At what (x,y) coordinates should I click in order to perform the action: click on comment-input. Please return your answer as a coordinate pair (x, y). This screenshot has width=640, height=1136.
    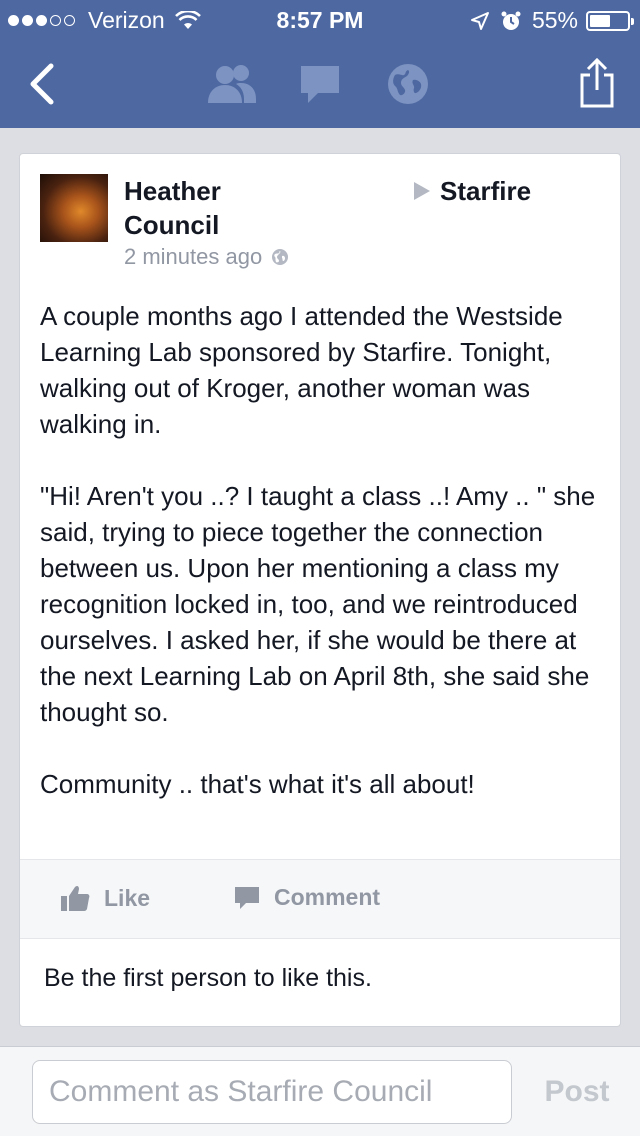
    Looking at the image, I should click on (272, 1092).